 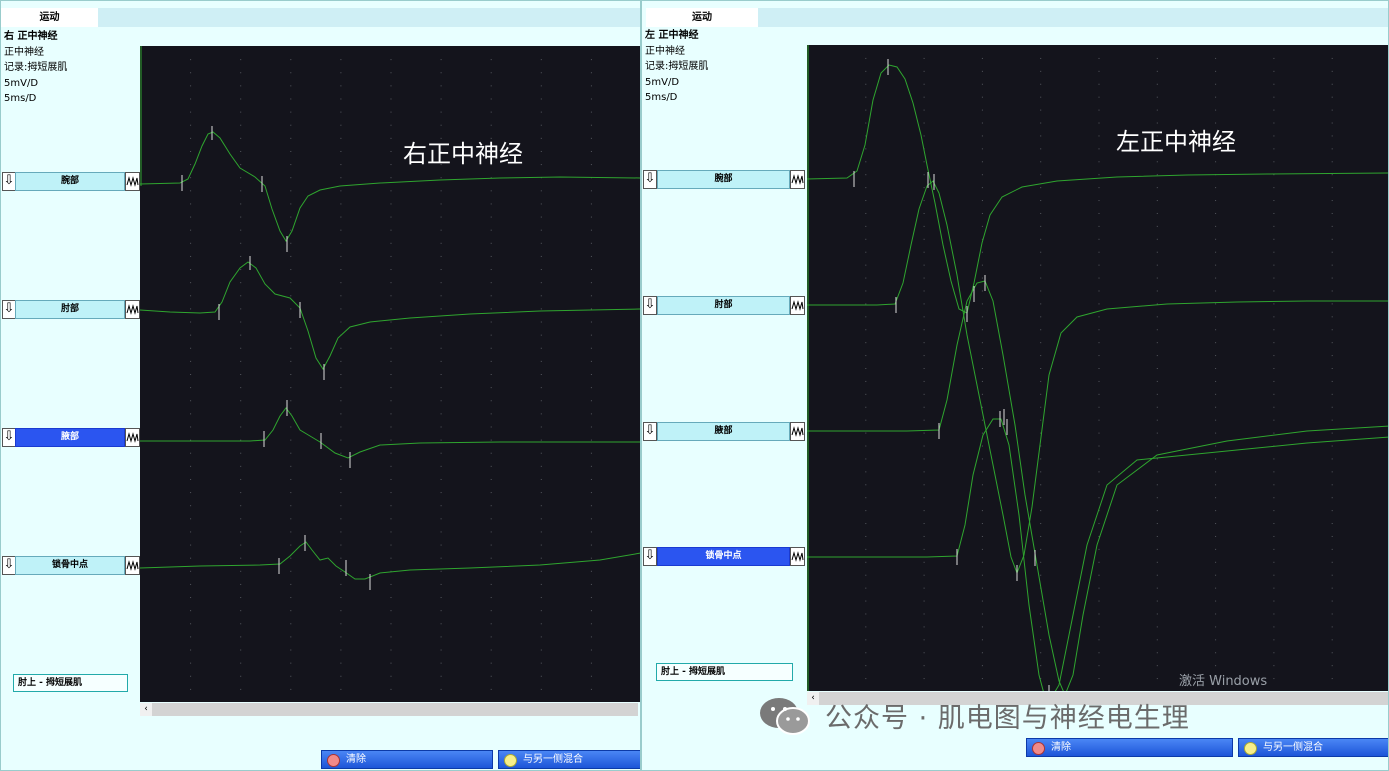 What do you see at coordinates (1007, 718) in the screenshot?
I see `watermark-text: 公众号 · 肌电图与神经电生理` at bounding box center [1007, 718].